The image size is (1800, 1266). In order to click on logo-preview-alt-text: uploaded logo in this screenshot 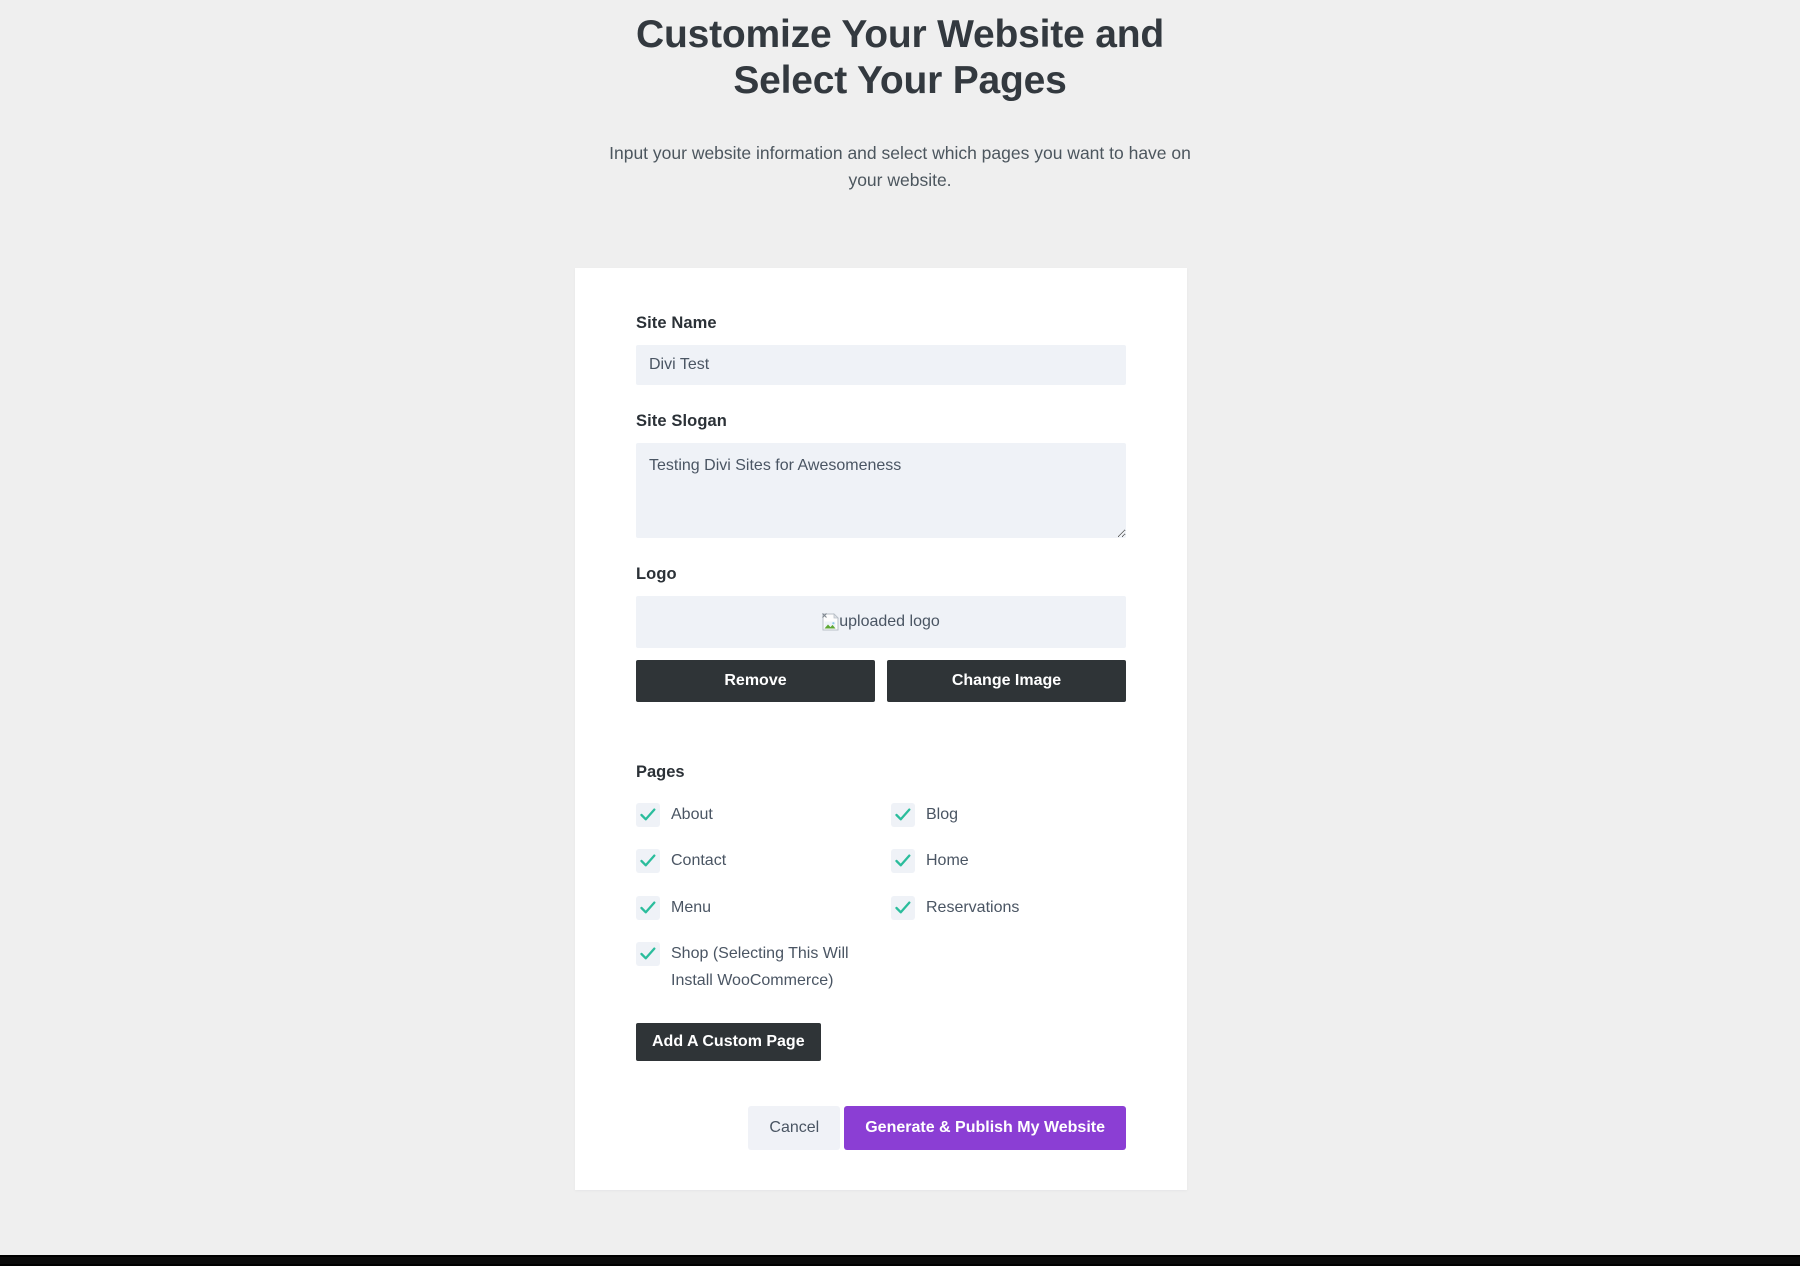, I will do `click(889, 621)`.